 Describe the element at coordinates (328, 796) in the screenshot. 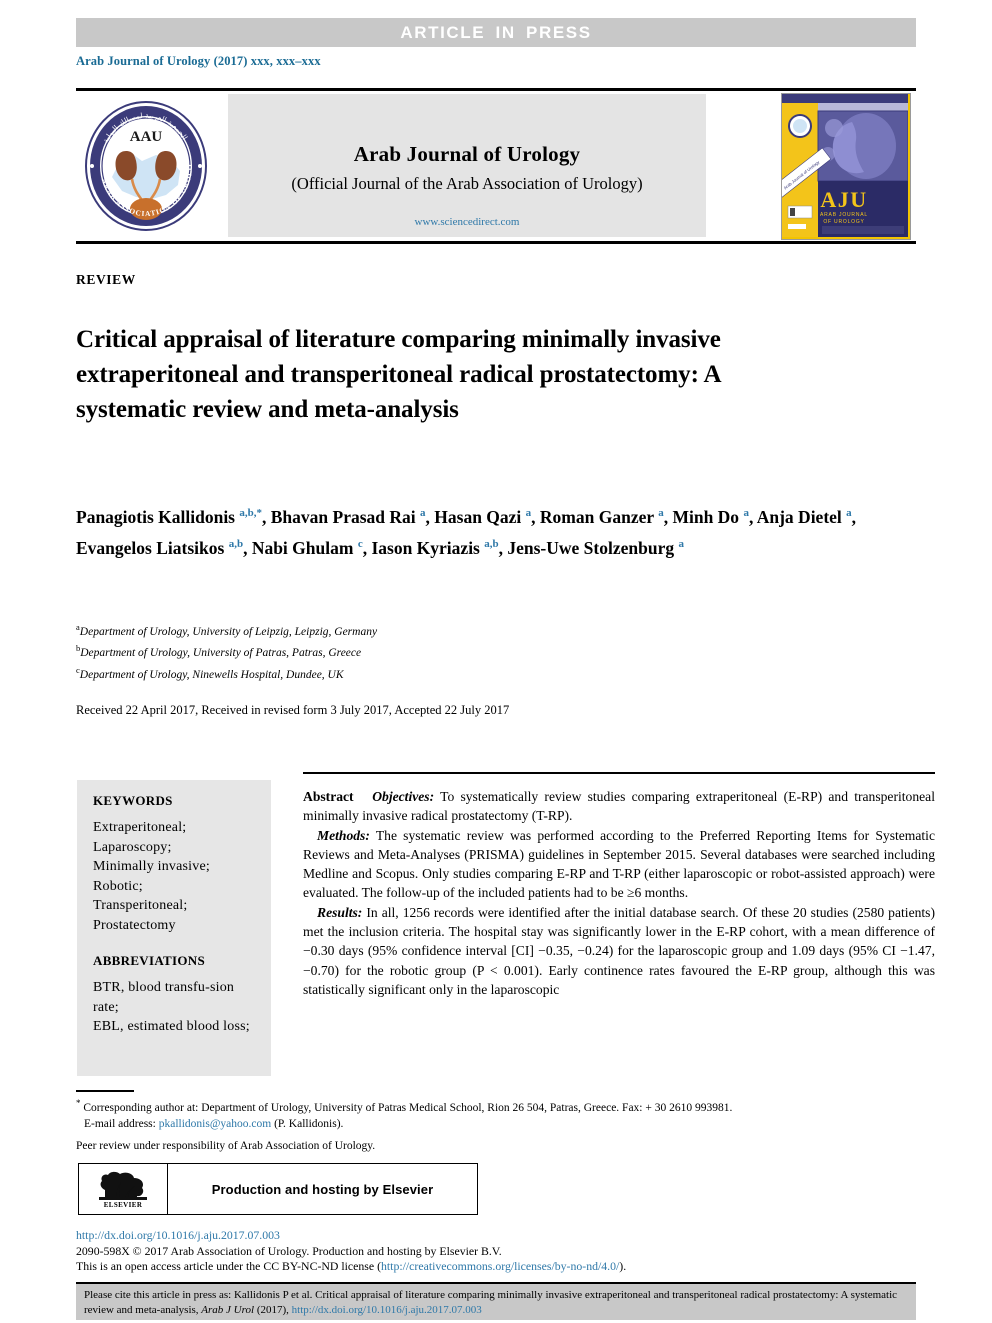

I see `abstract-label: Abstract` at that location.